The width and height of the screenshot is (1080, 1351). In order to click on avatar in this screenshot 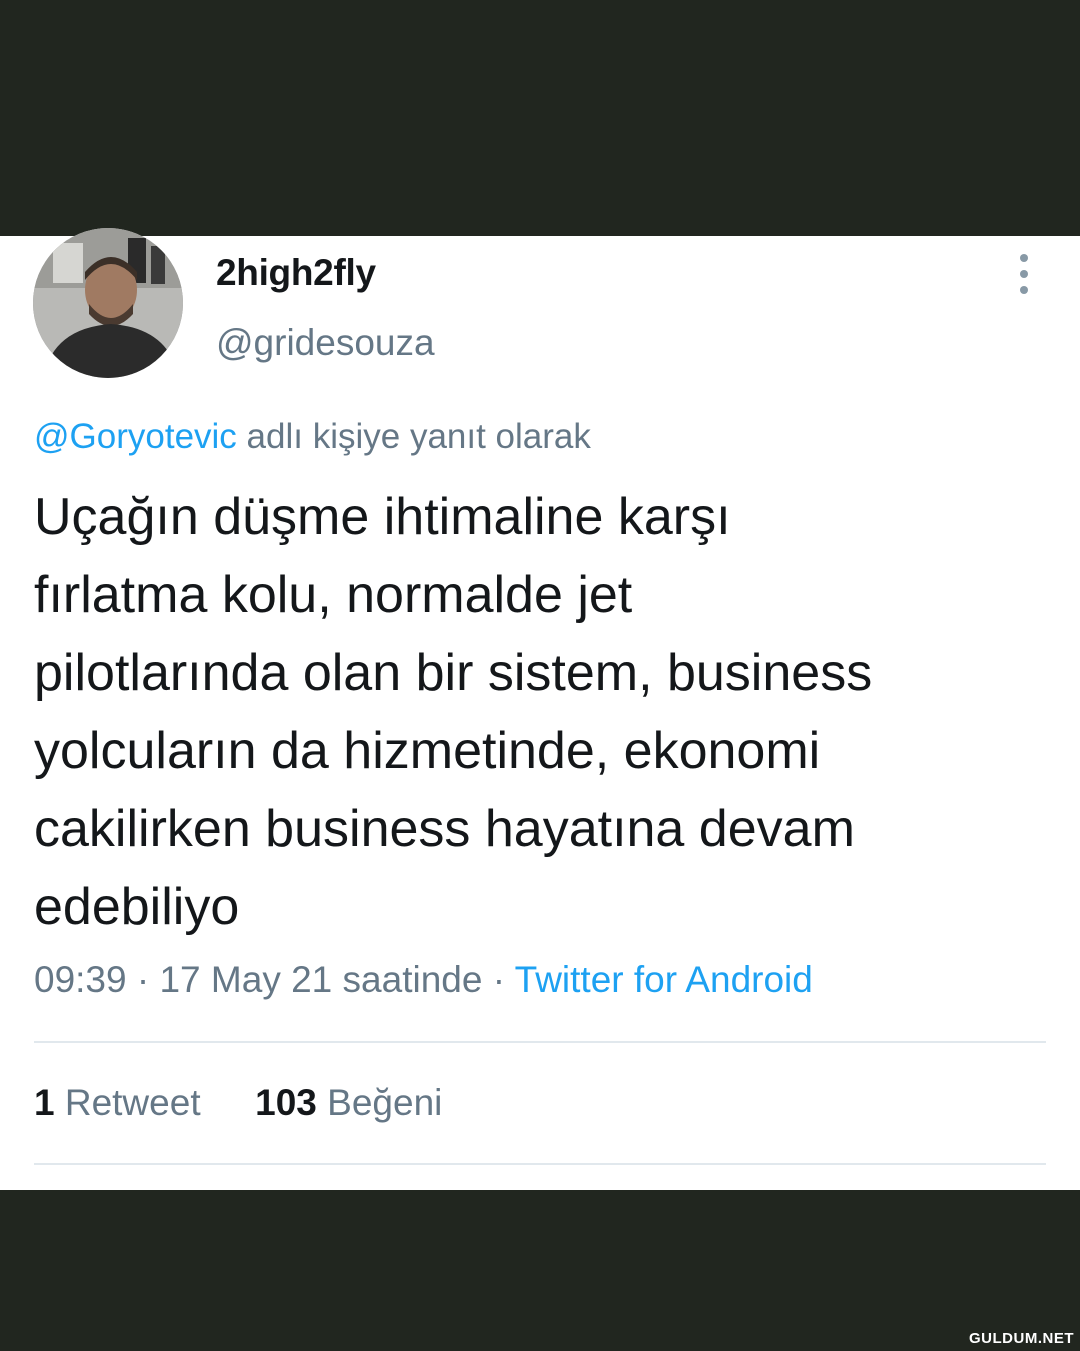, I will do `click(108, 303)`.